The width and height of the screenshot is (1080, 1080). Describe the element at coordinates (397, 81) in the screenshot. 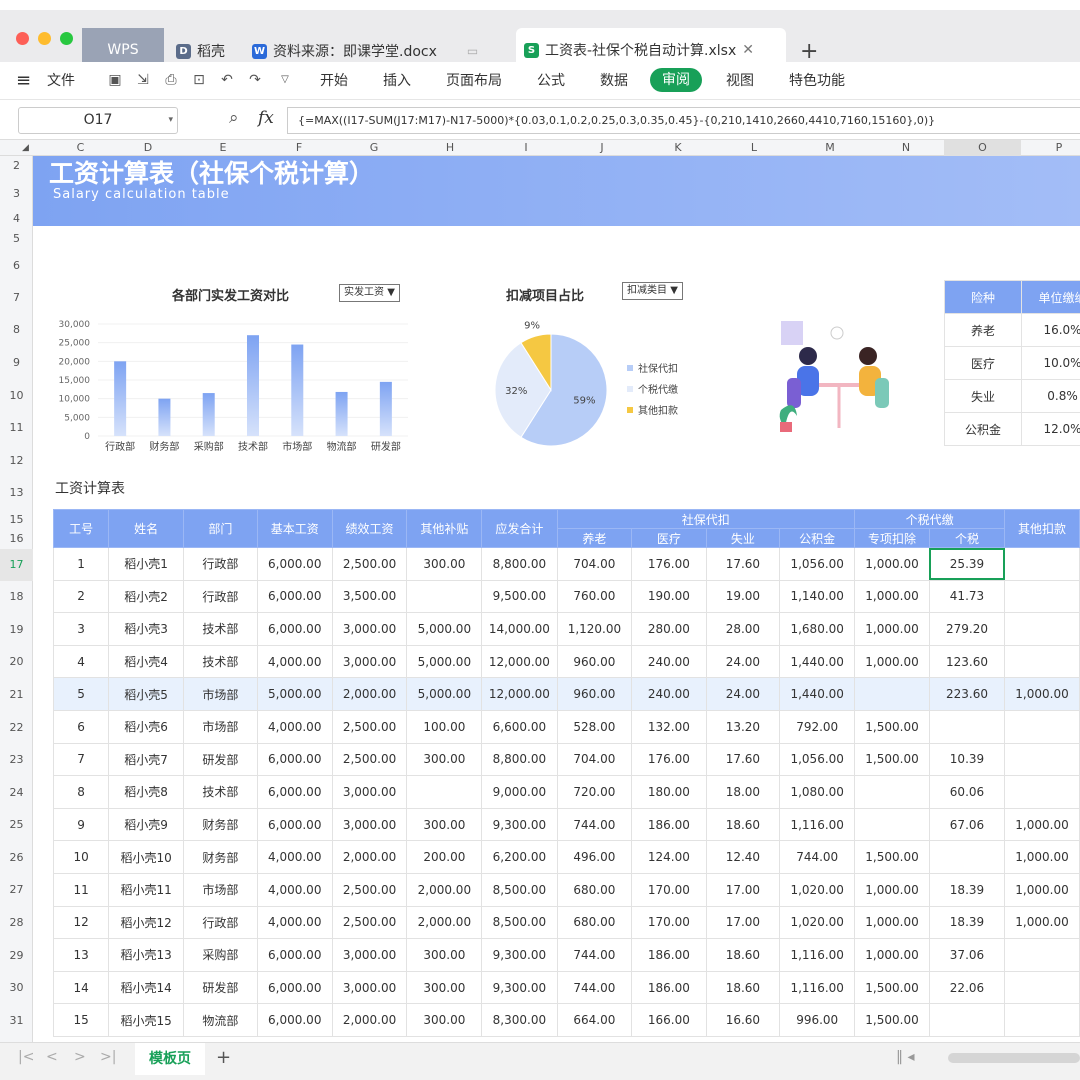

I see `menu-insert: 插入` at that location.